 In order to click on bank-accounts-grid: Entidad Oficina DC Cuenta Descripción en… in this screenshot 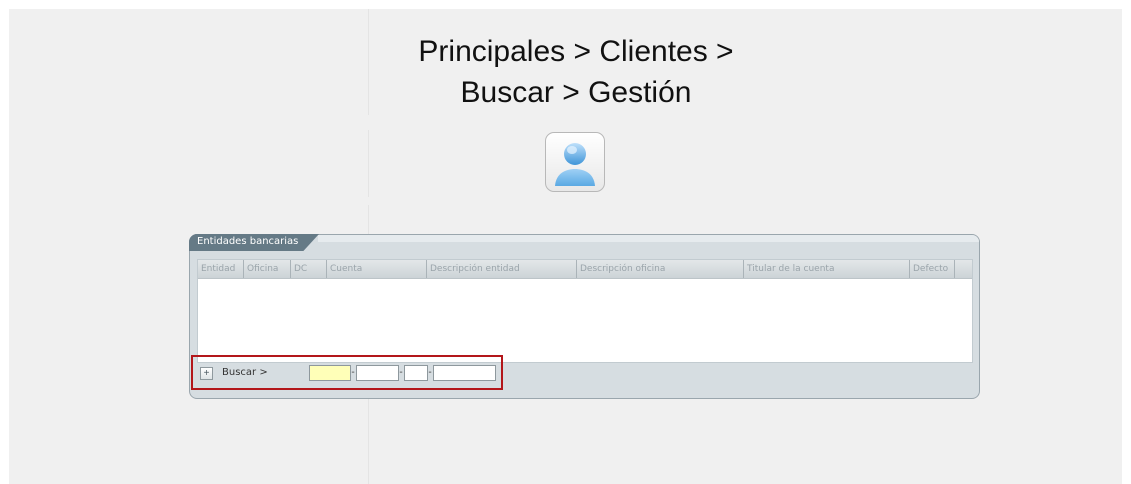, I will do `click(585, 311)`.